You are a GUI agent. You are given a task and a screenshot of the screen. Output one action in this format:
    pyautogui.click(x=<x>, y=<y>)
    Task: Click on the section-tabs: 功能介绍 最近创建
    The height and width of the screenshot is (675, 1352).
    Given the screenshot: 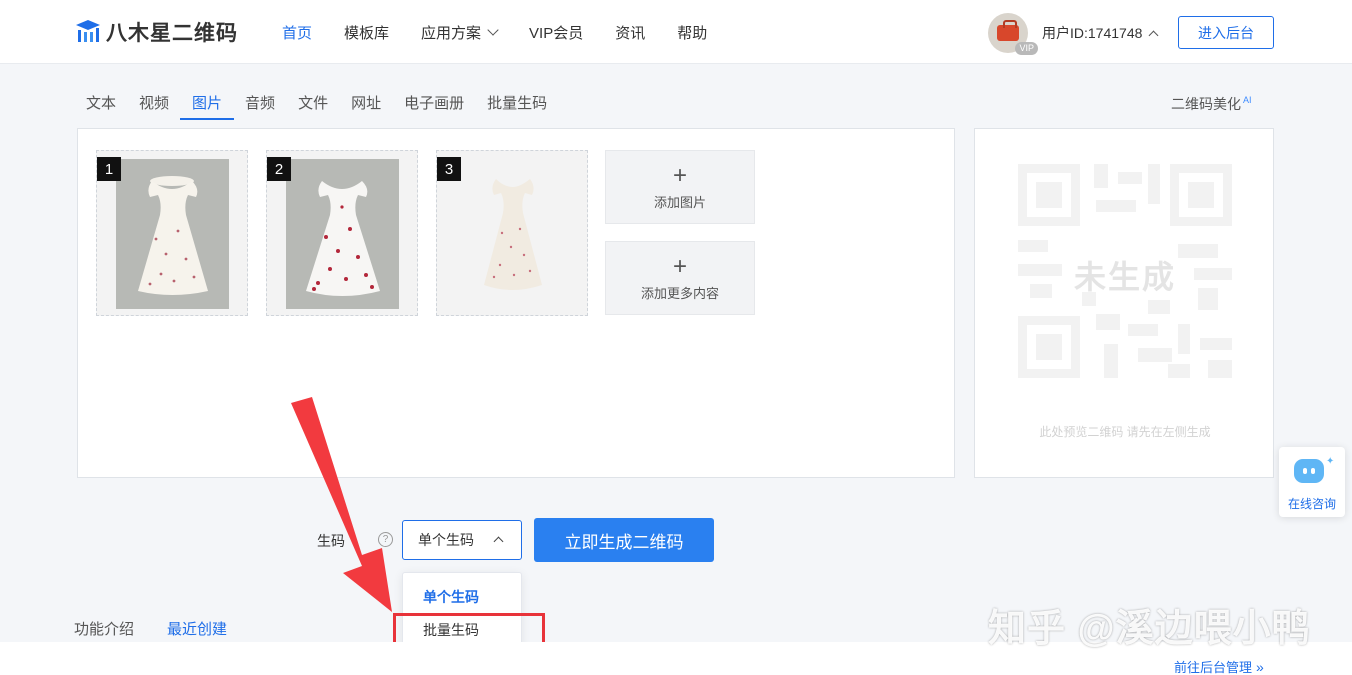 What is the action you would take?
    pyautogui.click(x=167, y=631)
    